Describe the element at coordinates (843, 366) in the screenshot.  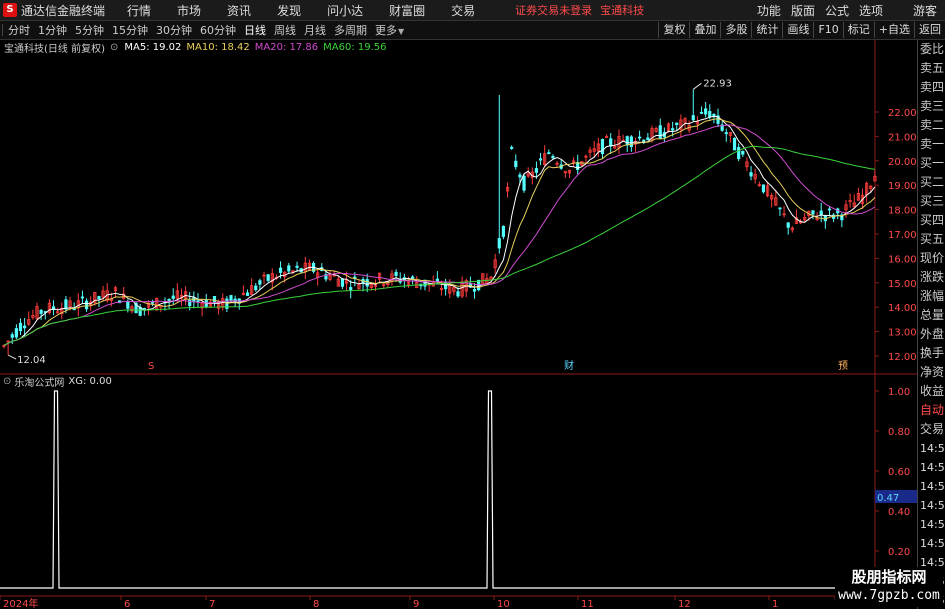
I see `event-marker: 预` at that location.